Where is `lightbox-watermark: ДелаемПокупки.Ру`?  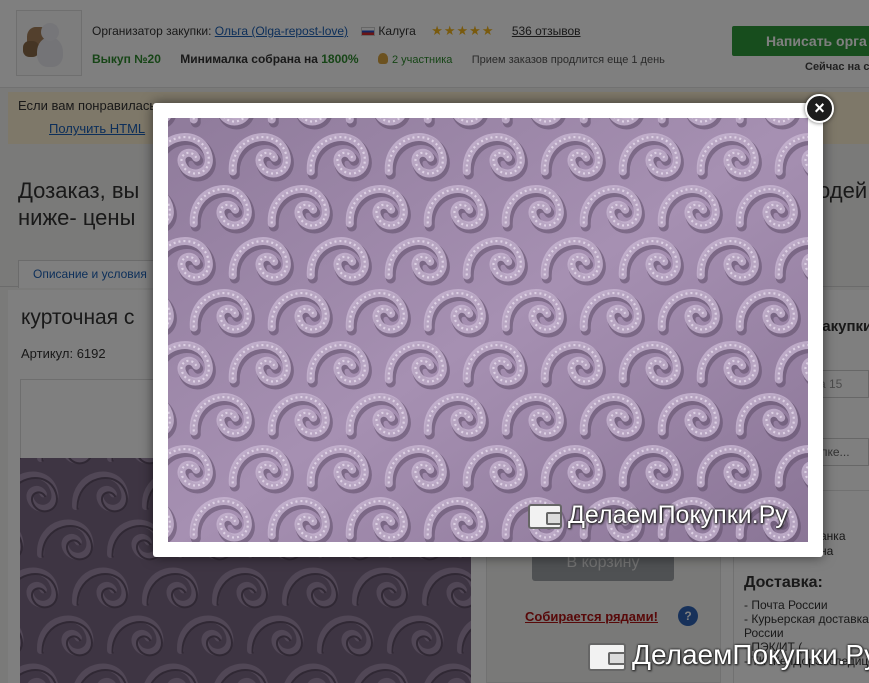
lightbox-watermark: ДелаемПокупки.Ру is located at coordinates (658, 515).